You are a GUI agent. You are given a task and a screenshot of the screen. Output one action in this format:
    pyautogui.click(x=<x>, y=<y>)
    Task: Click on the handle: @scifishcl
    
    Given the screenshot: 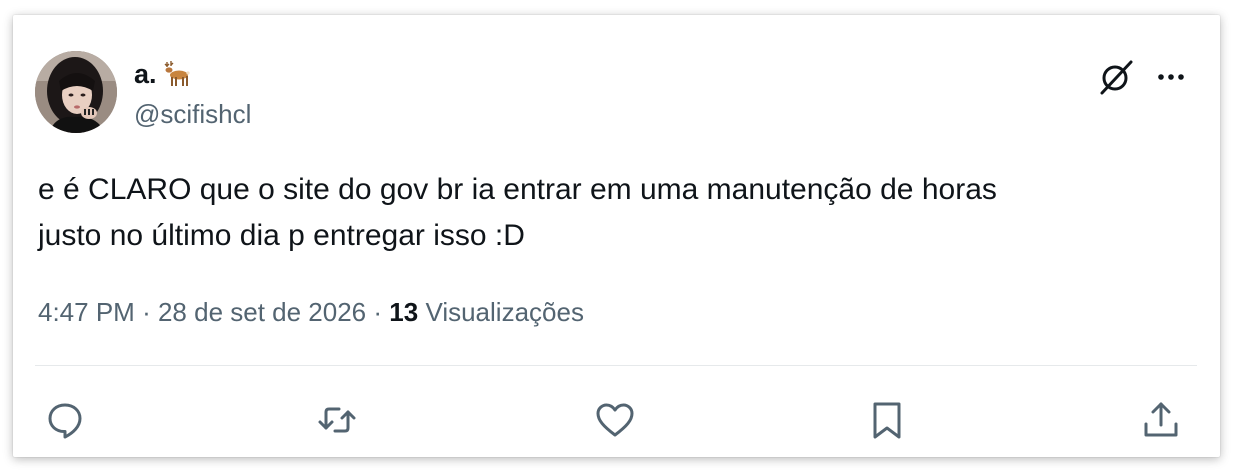 What is the action you would take?
    pyautogui.click(x=192, y=114)
    